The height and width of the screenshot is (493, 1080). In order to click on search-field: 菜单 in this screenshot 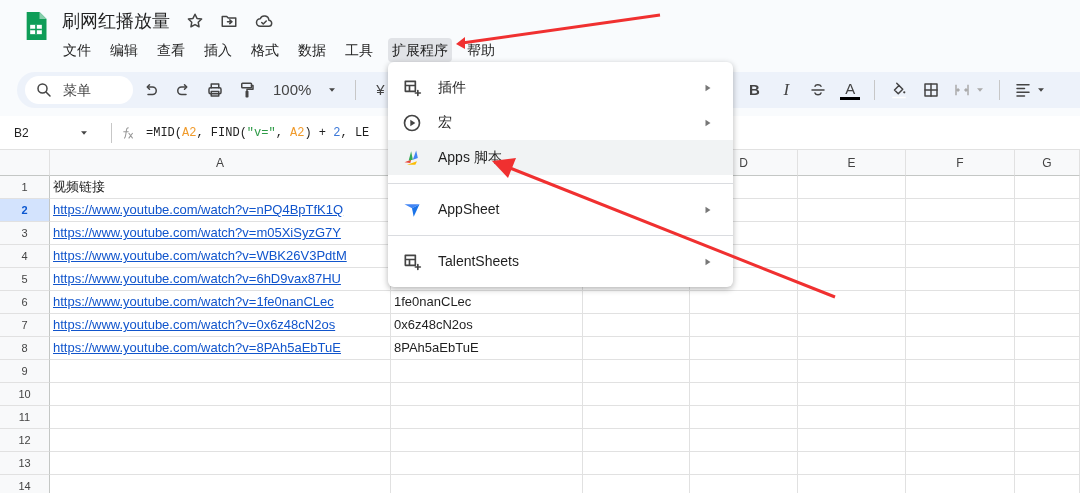, I will do `click(79, 90)`.